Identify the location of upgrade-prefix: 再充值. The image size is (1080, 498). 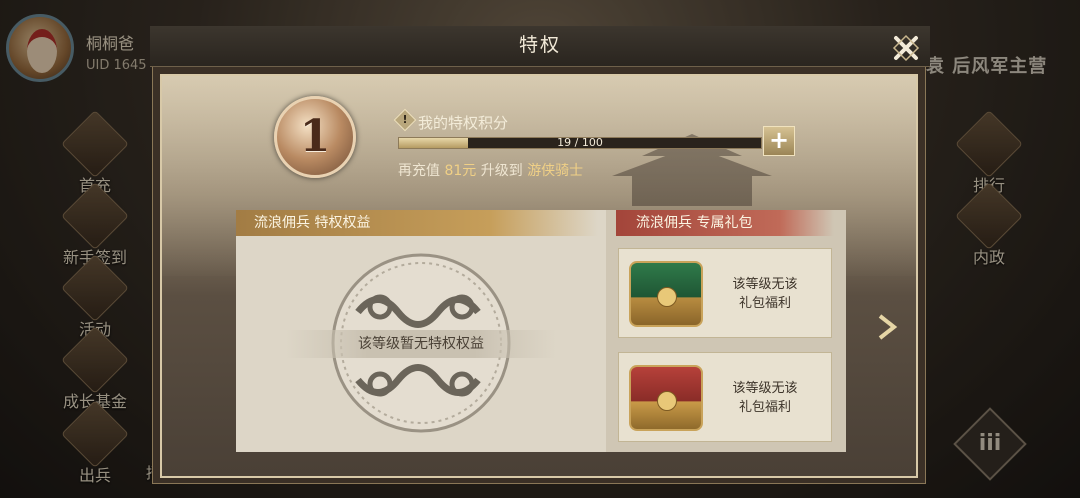
(419, 171).